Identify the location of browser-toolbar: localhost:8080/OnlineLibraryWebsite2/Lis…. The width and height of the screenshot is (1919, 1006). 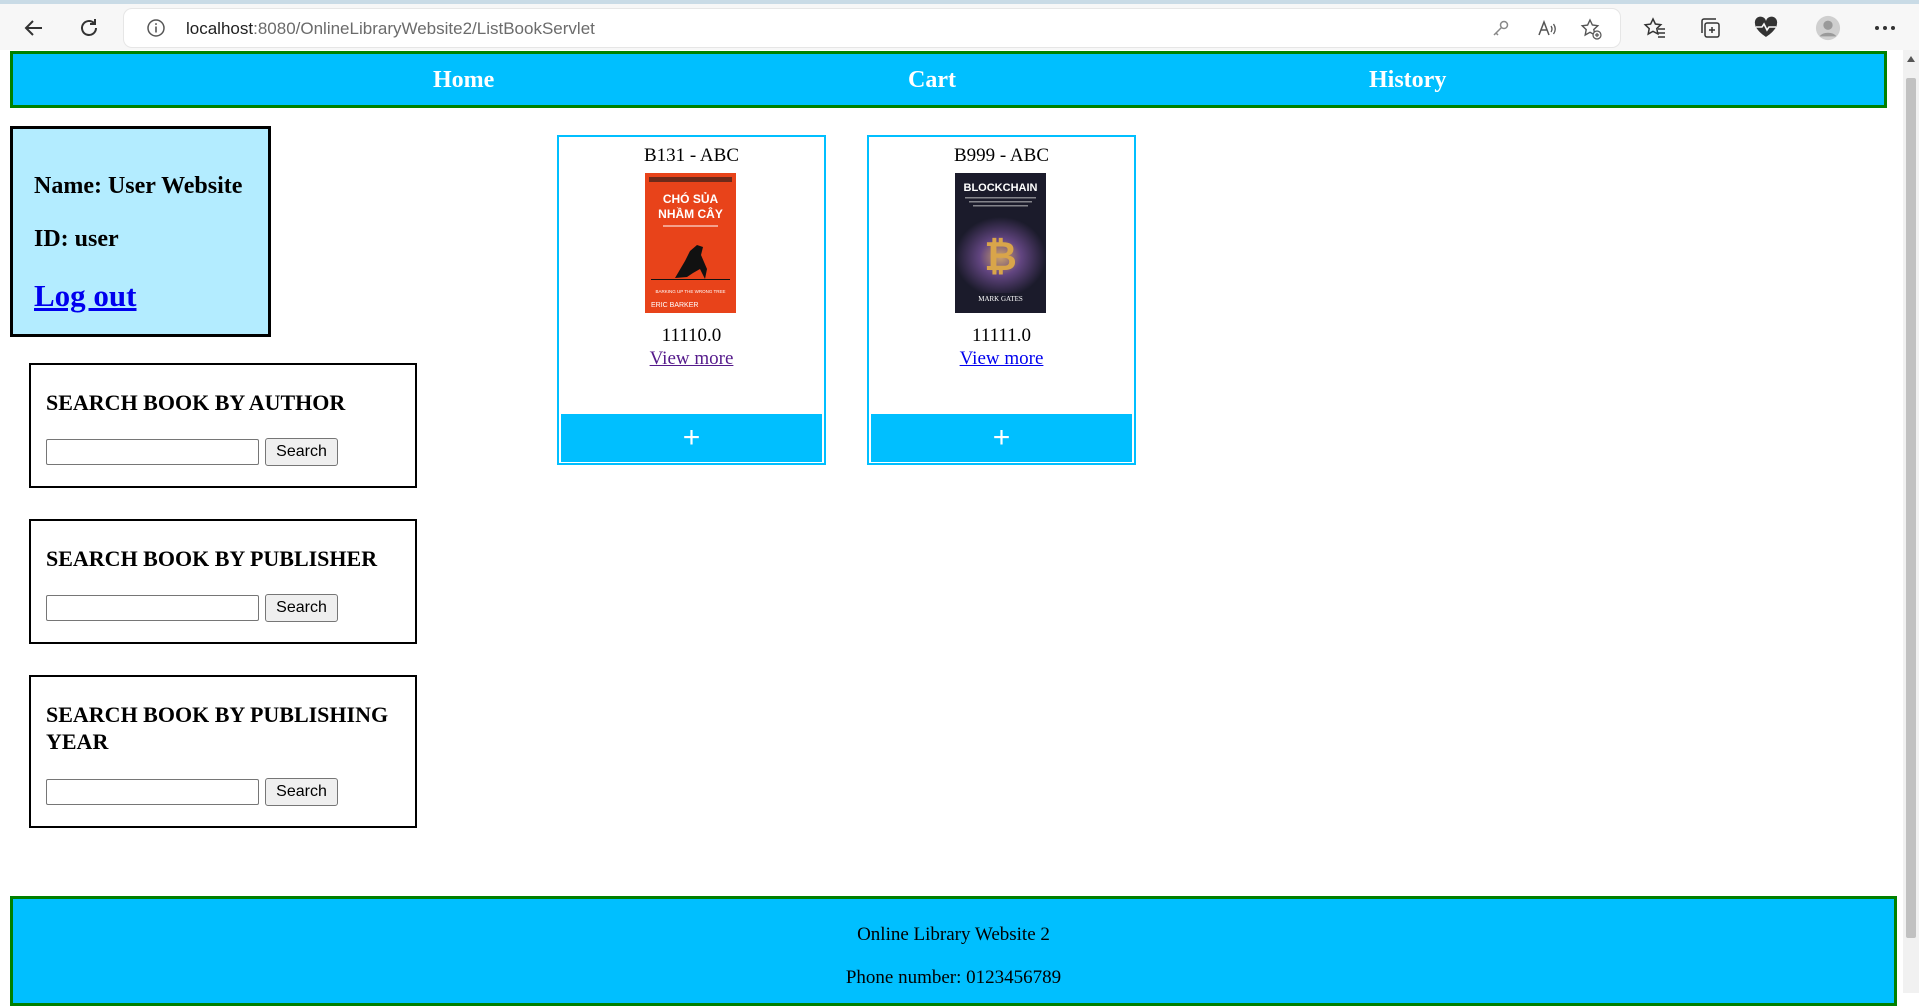
(959, 25).